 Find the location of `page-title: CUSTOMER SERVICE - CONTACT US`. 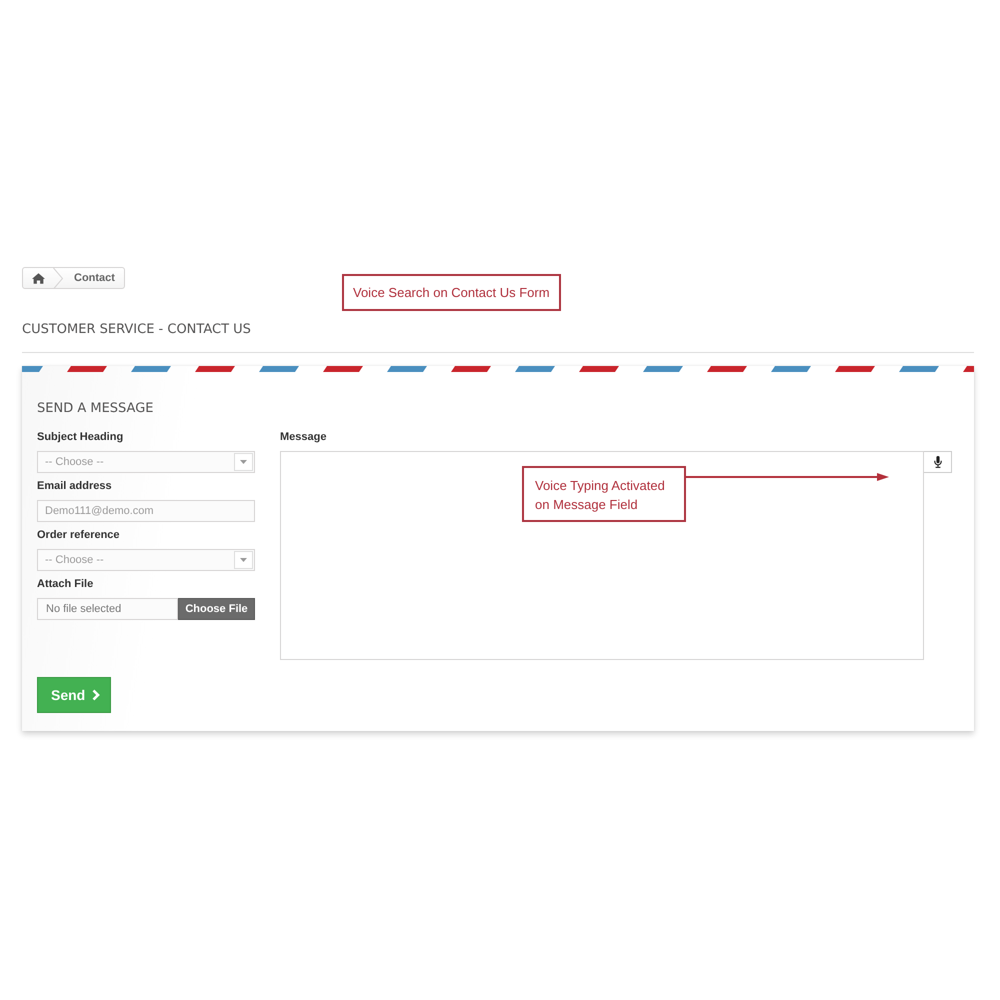

page-title: CUSTOMER SERVICE - CONTACT US is located at coordinates (136, 330).